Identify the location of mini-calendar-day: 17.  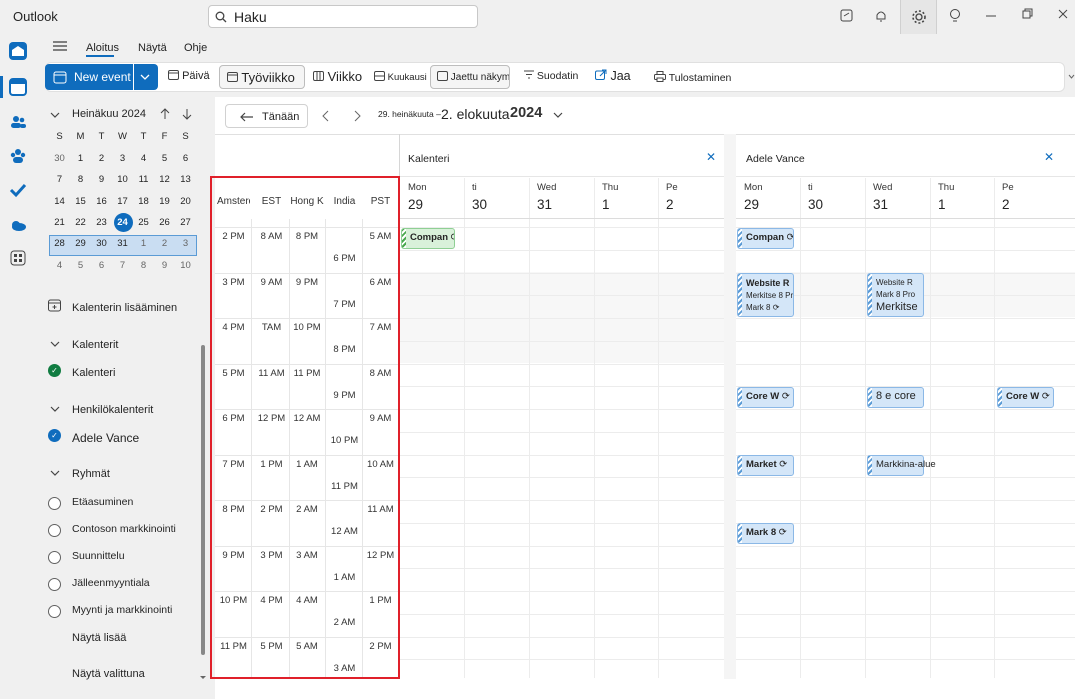
(122, 201).